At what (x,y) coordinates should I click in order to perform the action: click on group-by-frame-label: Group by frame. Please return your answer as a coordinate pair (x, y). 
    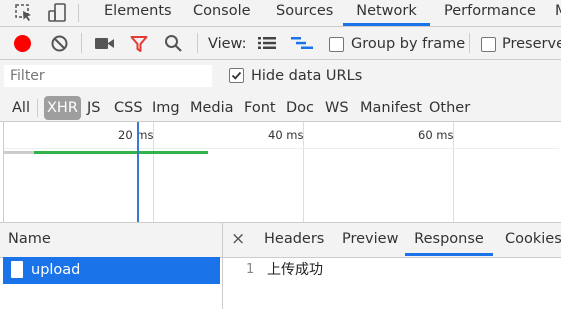
    Looking at the image, I should click on (408, 44).